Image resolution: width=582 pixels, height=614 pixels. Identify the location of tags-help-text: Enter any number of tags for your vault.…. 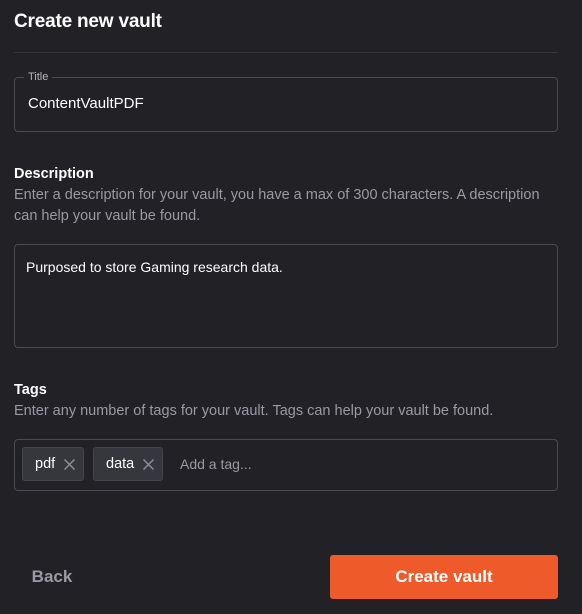
(254, 411).